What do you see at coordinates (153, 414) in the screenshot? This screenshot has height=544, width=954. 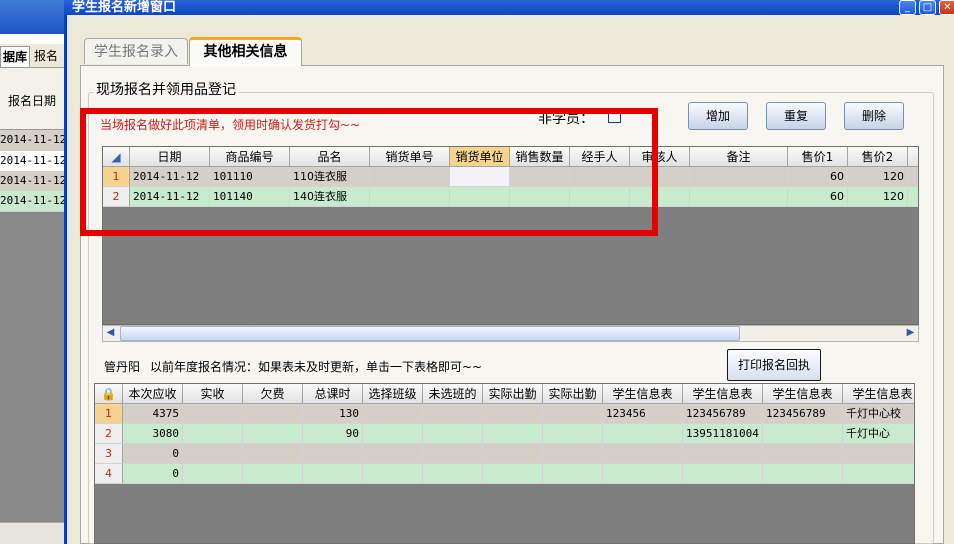 I see `table-cell: 4375` at bounding box center [153, 414].